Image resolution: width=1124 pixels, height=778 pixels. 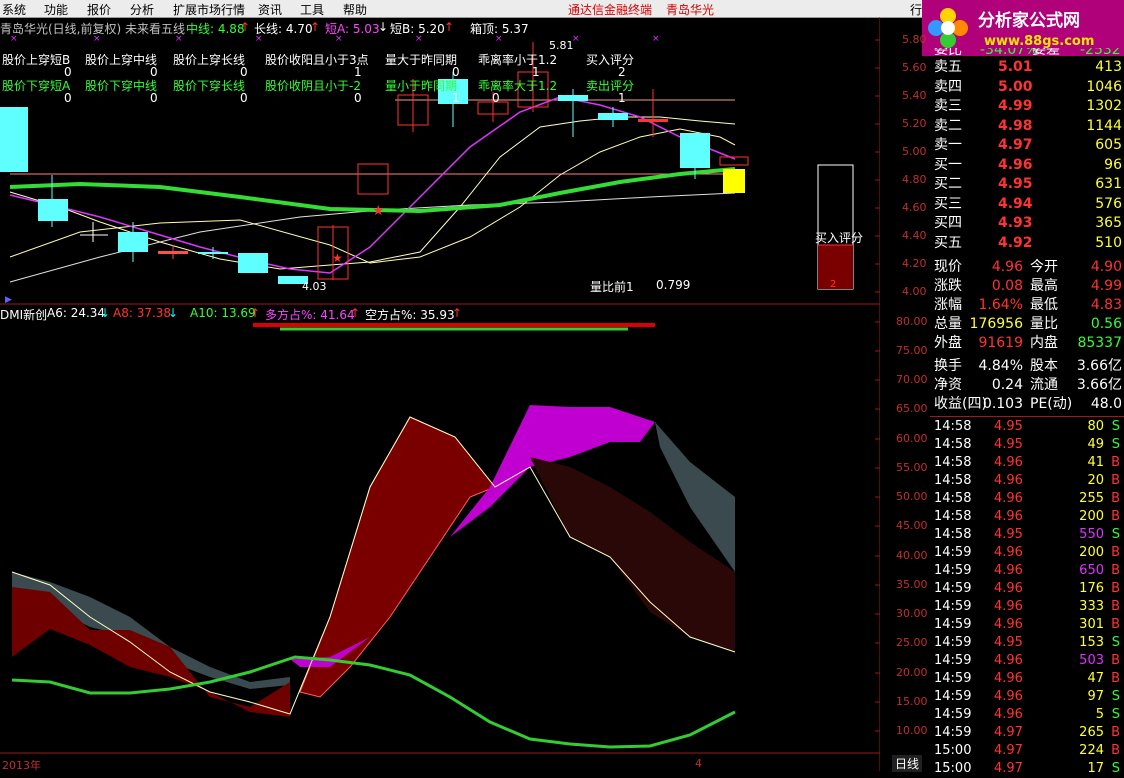 I want to click on order-volume: 1302, so click(x=1104, y=106).